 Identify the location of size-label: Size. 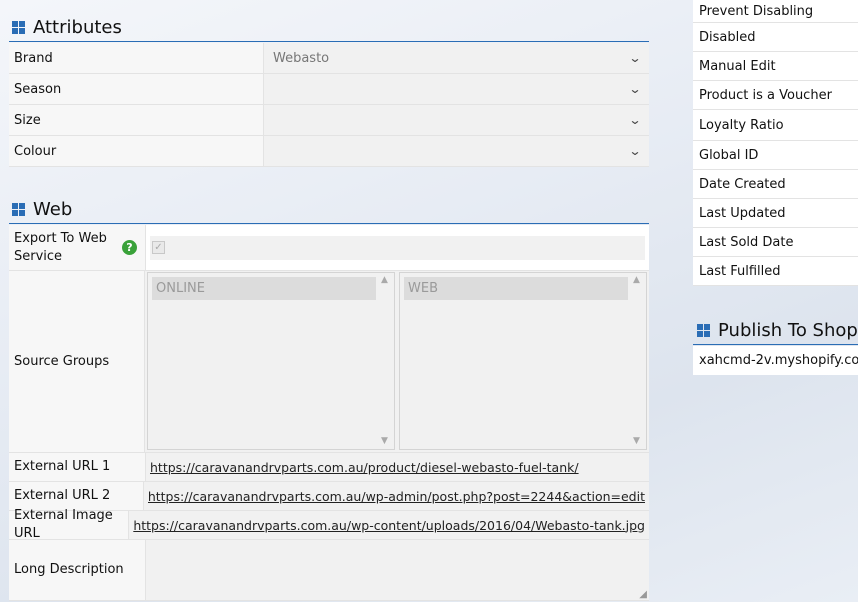
(136, 120).